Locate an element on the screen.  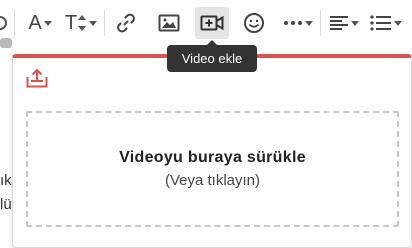
more-options-button is located at coordinates (298, 23).